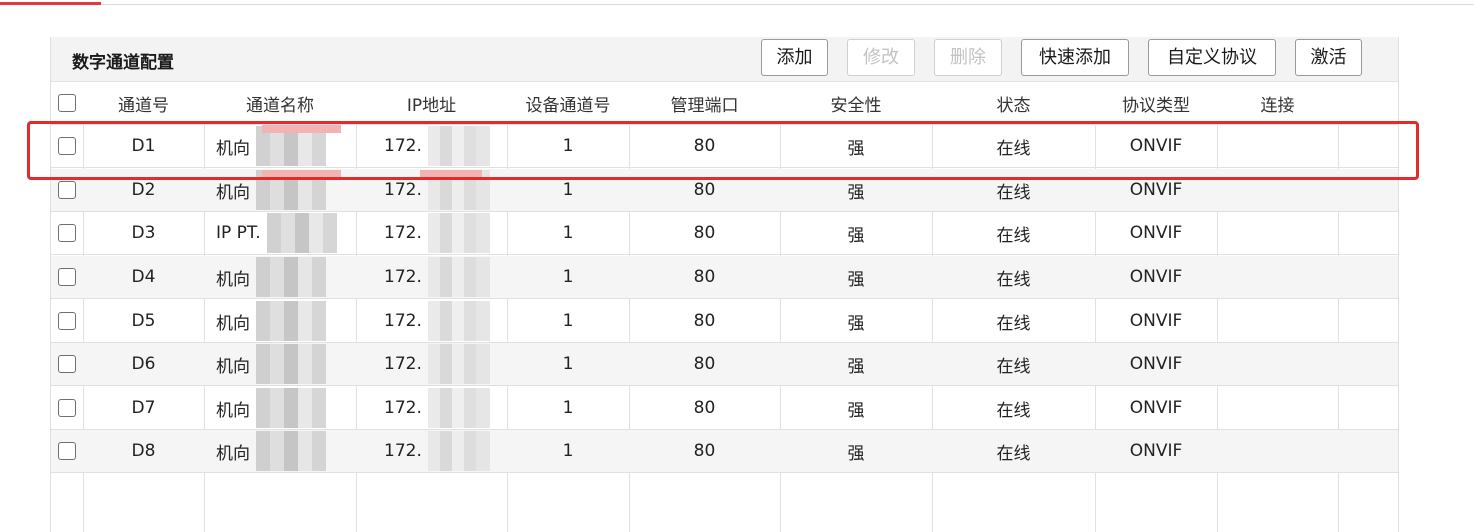 The image size is (1474, 532). What do you see at coordinates (431, 103) in the screenshot?
I see `header-ip: IP地址` at bounding box center [431, 103].